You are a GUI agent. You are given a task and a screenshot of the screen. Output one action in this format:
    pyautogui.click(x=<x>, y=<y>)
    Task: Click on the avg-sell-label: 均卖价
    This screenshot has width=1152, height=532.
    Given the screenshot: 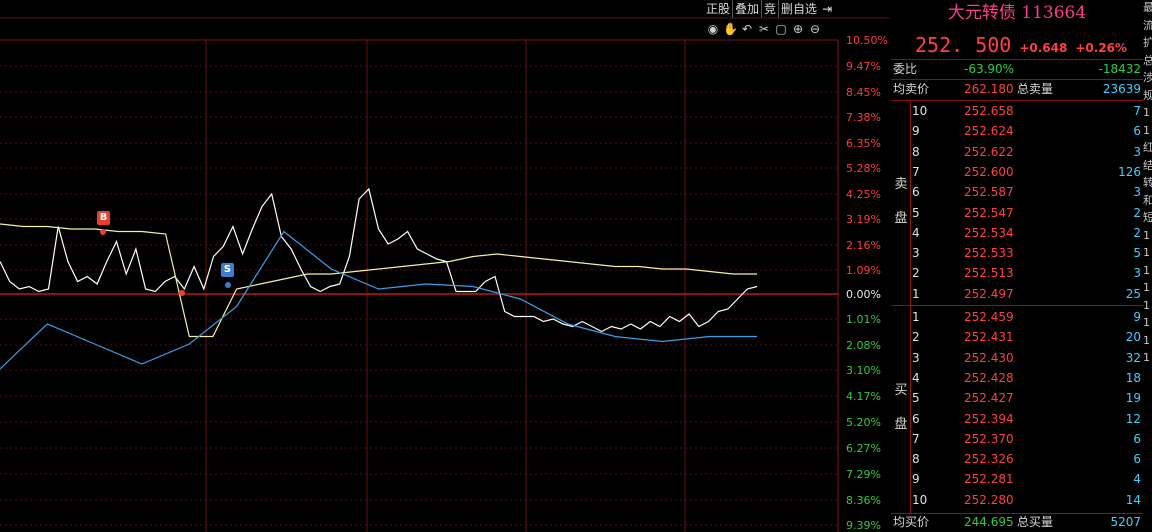 What is the action you would take?
    pyautogui.click(x=911, y=89)
    